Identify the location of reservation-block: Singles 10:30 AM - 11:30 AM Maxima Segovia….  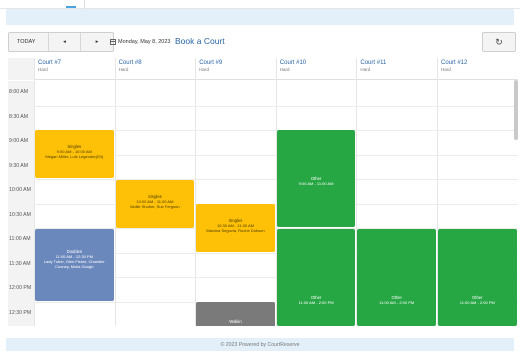
(235, 228).